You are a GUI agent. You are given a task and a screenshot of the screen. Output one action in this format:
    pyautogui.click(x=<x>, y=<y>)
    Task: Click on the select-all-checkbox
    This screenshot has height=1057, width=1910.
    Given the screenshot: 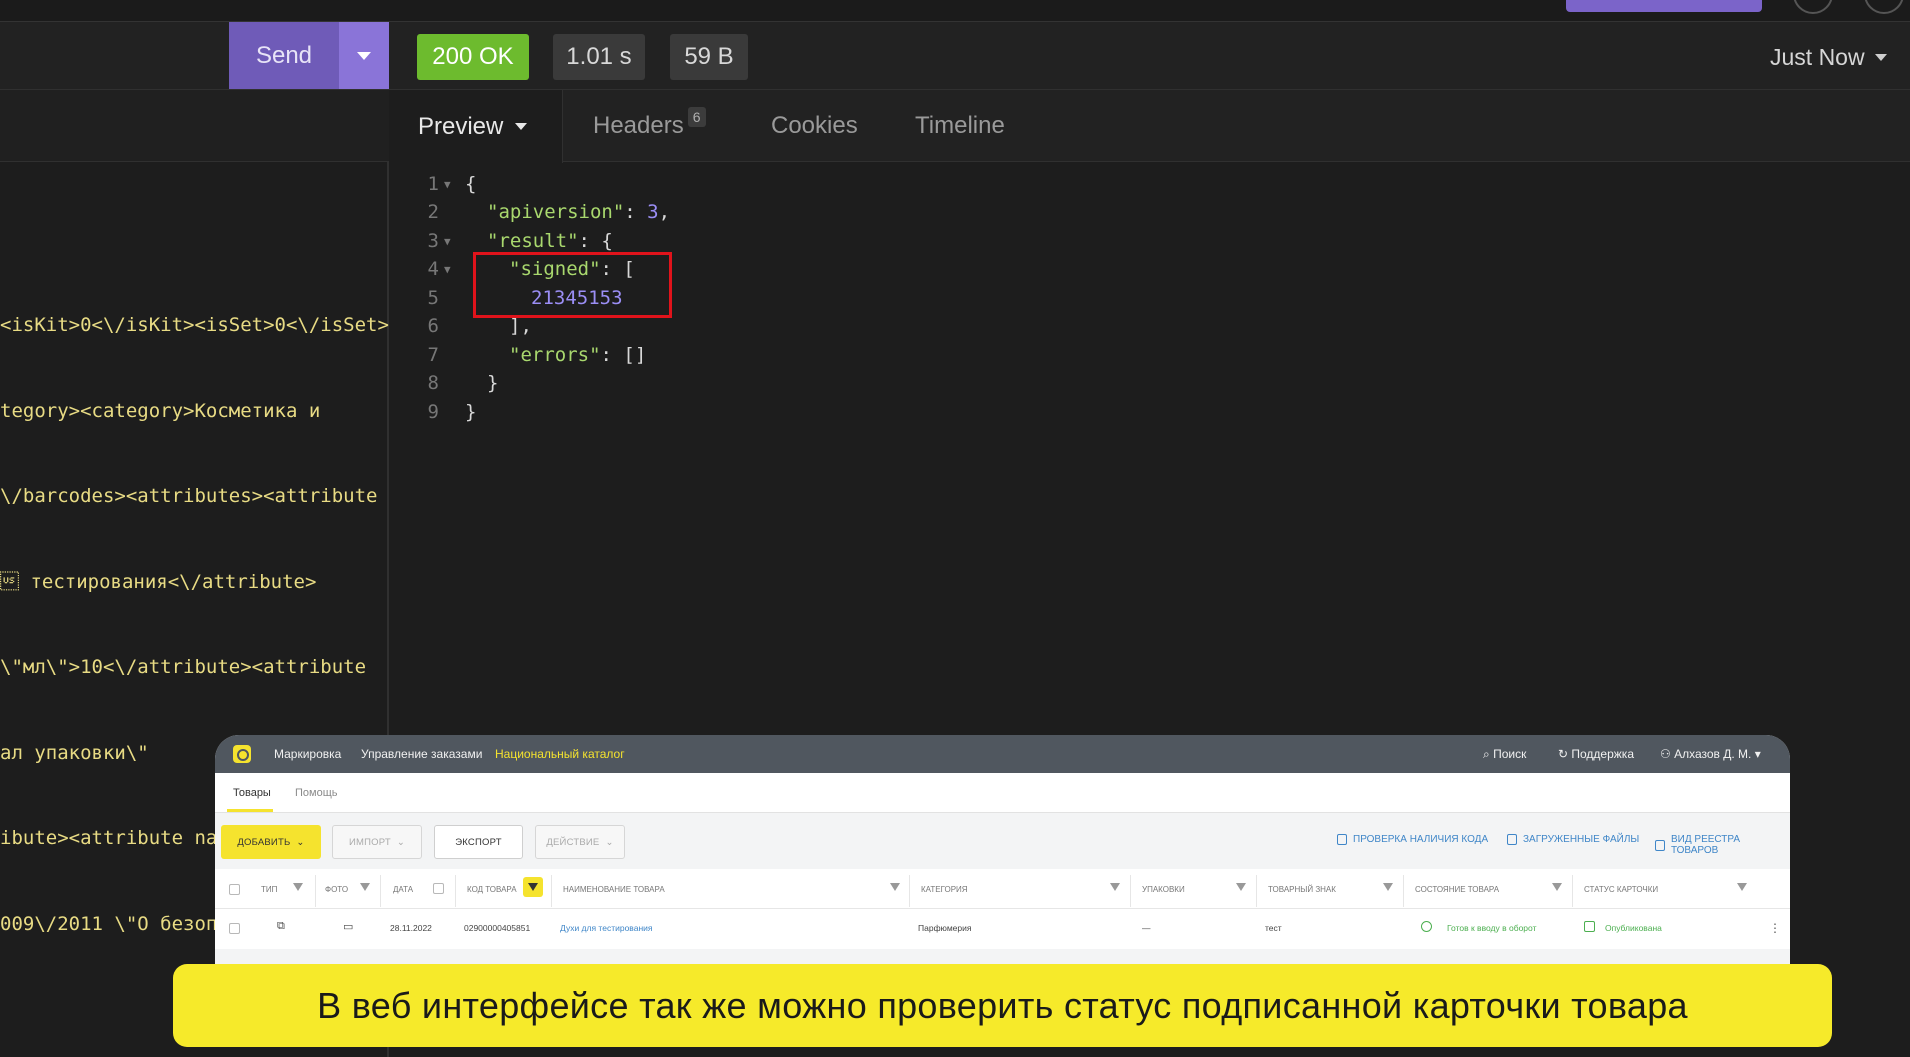 What is the action you would take?
    pyautogui.click(x=234, y=889)
    